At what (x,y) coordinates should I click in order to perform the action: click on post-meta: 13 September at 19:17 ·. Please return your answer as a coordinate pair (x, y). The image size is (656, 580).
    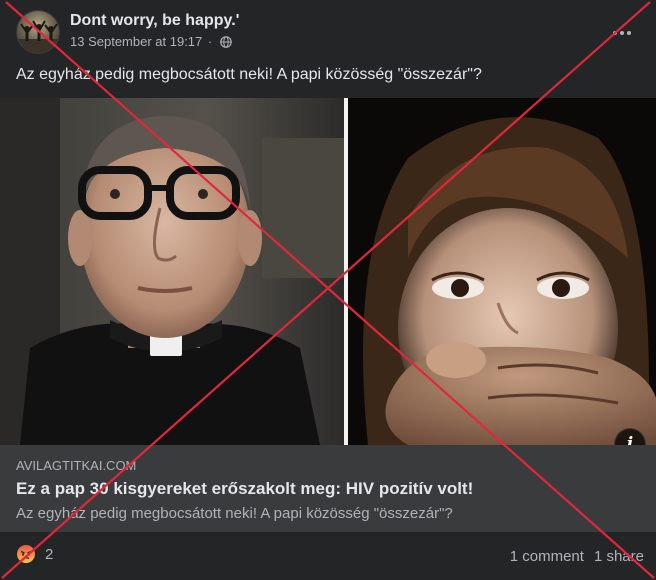
    Looking at the image, I should click on (151, 42).